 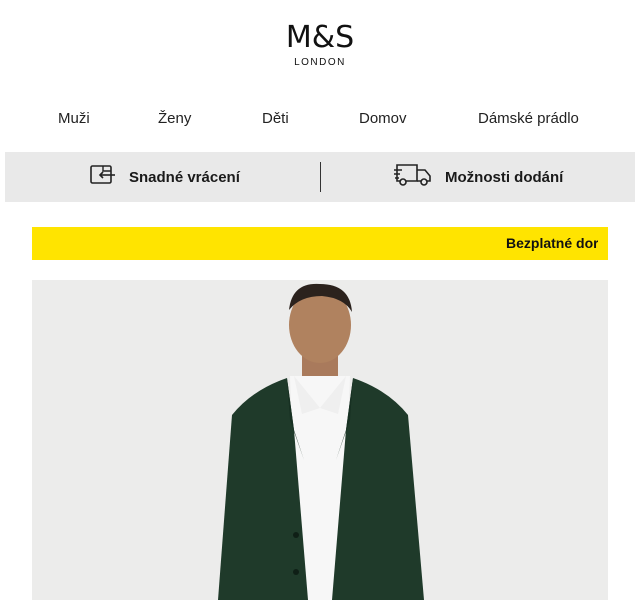 I want to click on main-nav: Muži Ženy Děti Domov Dámské prádlo, so click(x=320, y=120).